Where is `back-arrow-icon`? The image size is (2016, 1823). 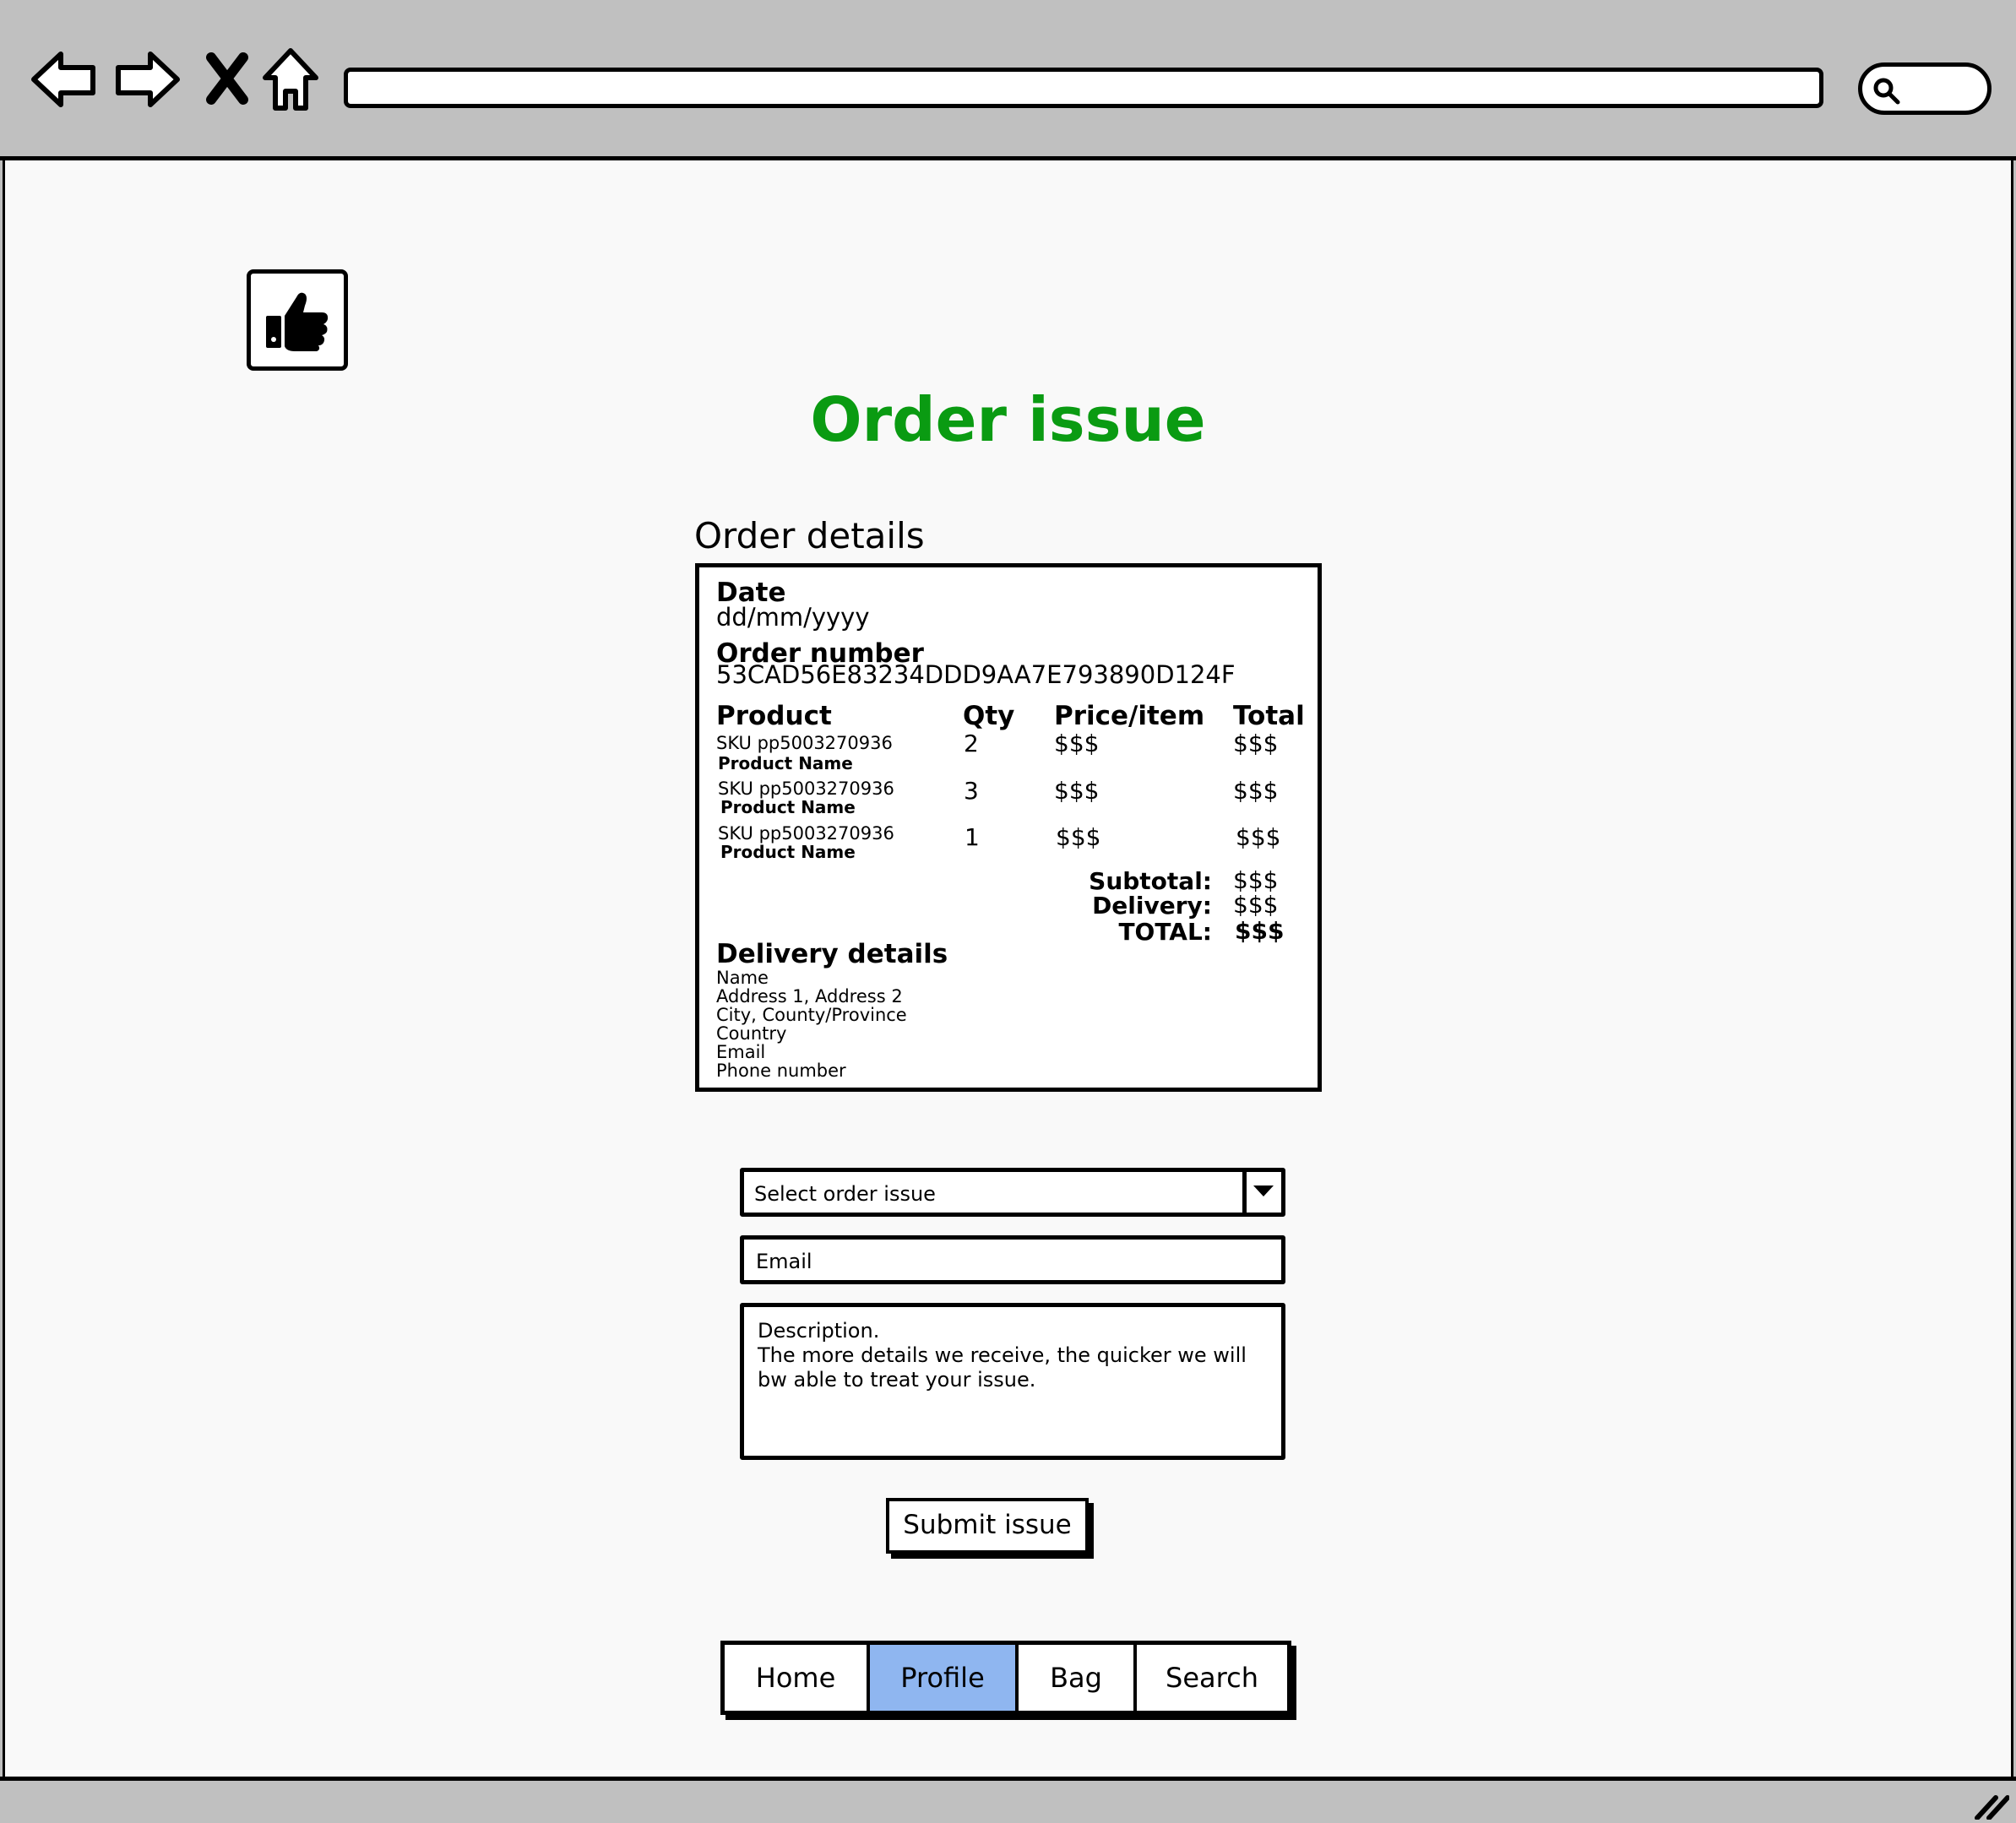
back-arrow-icon is located at coordinates (64, 79).